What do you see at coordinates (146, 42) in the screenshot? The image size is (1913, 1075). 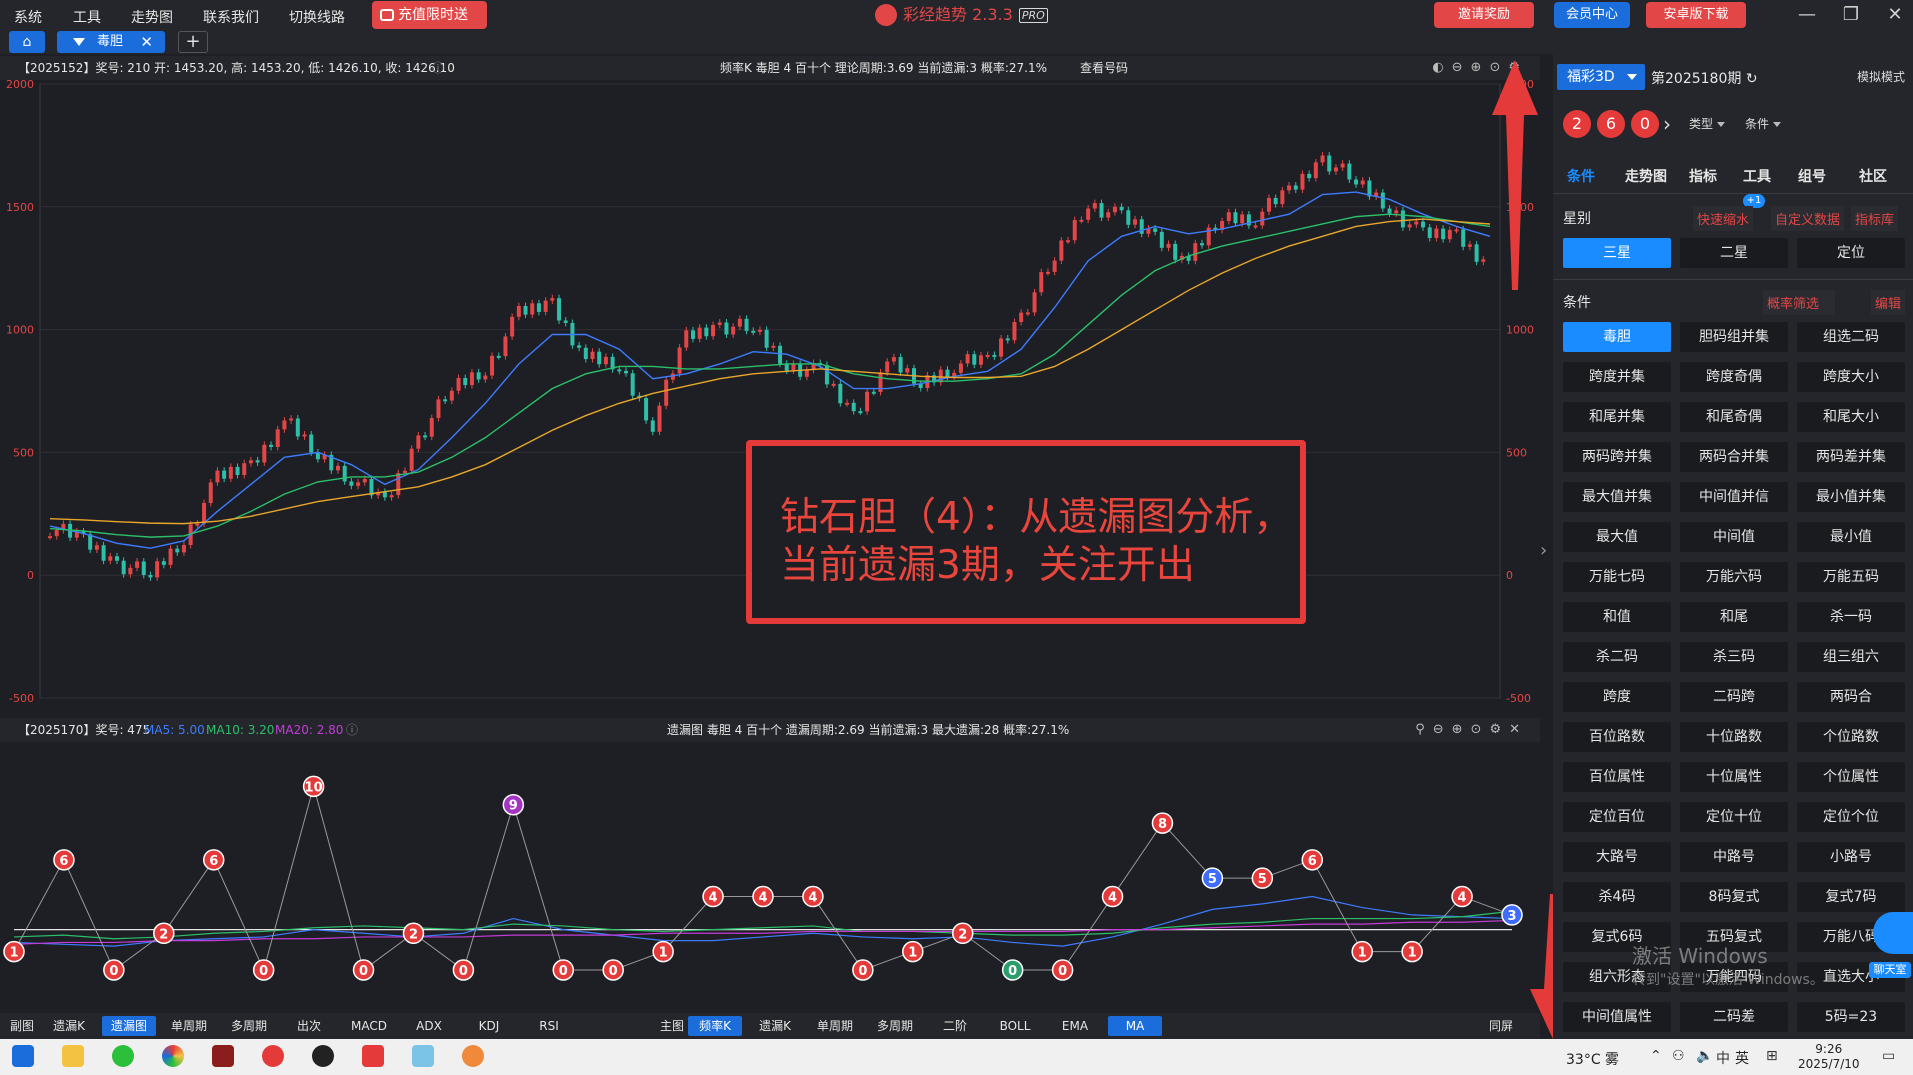 I see `tab-close-icon: ✕` at bounding box center [146, 42].